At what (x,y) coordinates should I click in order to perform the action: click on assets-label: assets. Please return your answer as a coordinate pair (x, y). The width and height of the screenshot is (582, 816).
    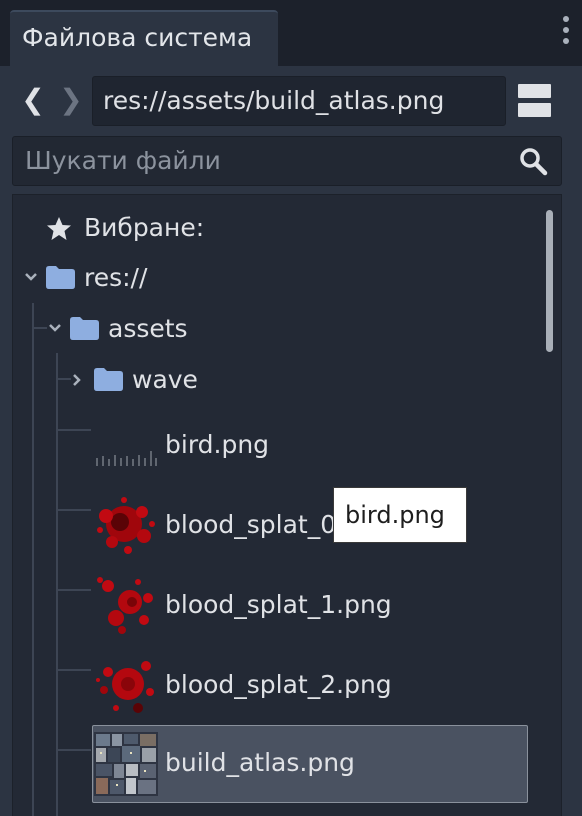
    Looking at the image, I should click on (148, 328).